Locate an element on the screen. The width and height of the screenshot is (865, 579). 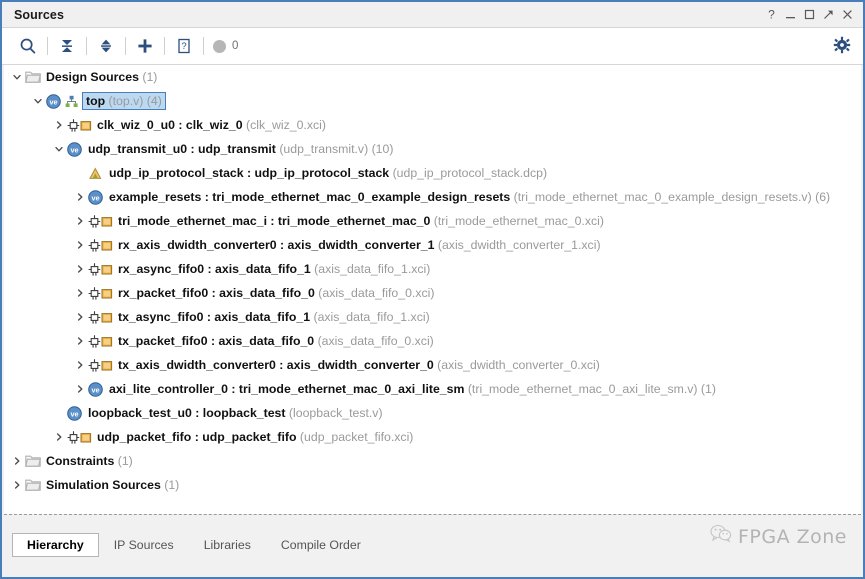
close-button is located at coordinates (847, 14).